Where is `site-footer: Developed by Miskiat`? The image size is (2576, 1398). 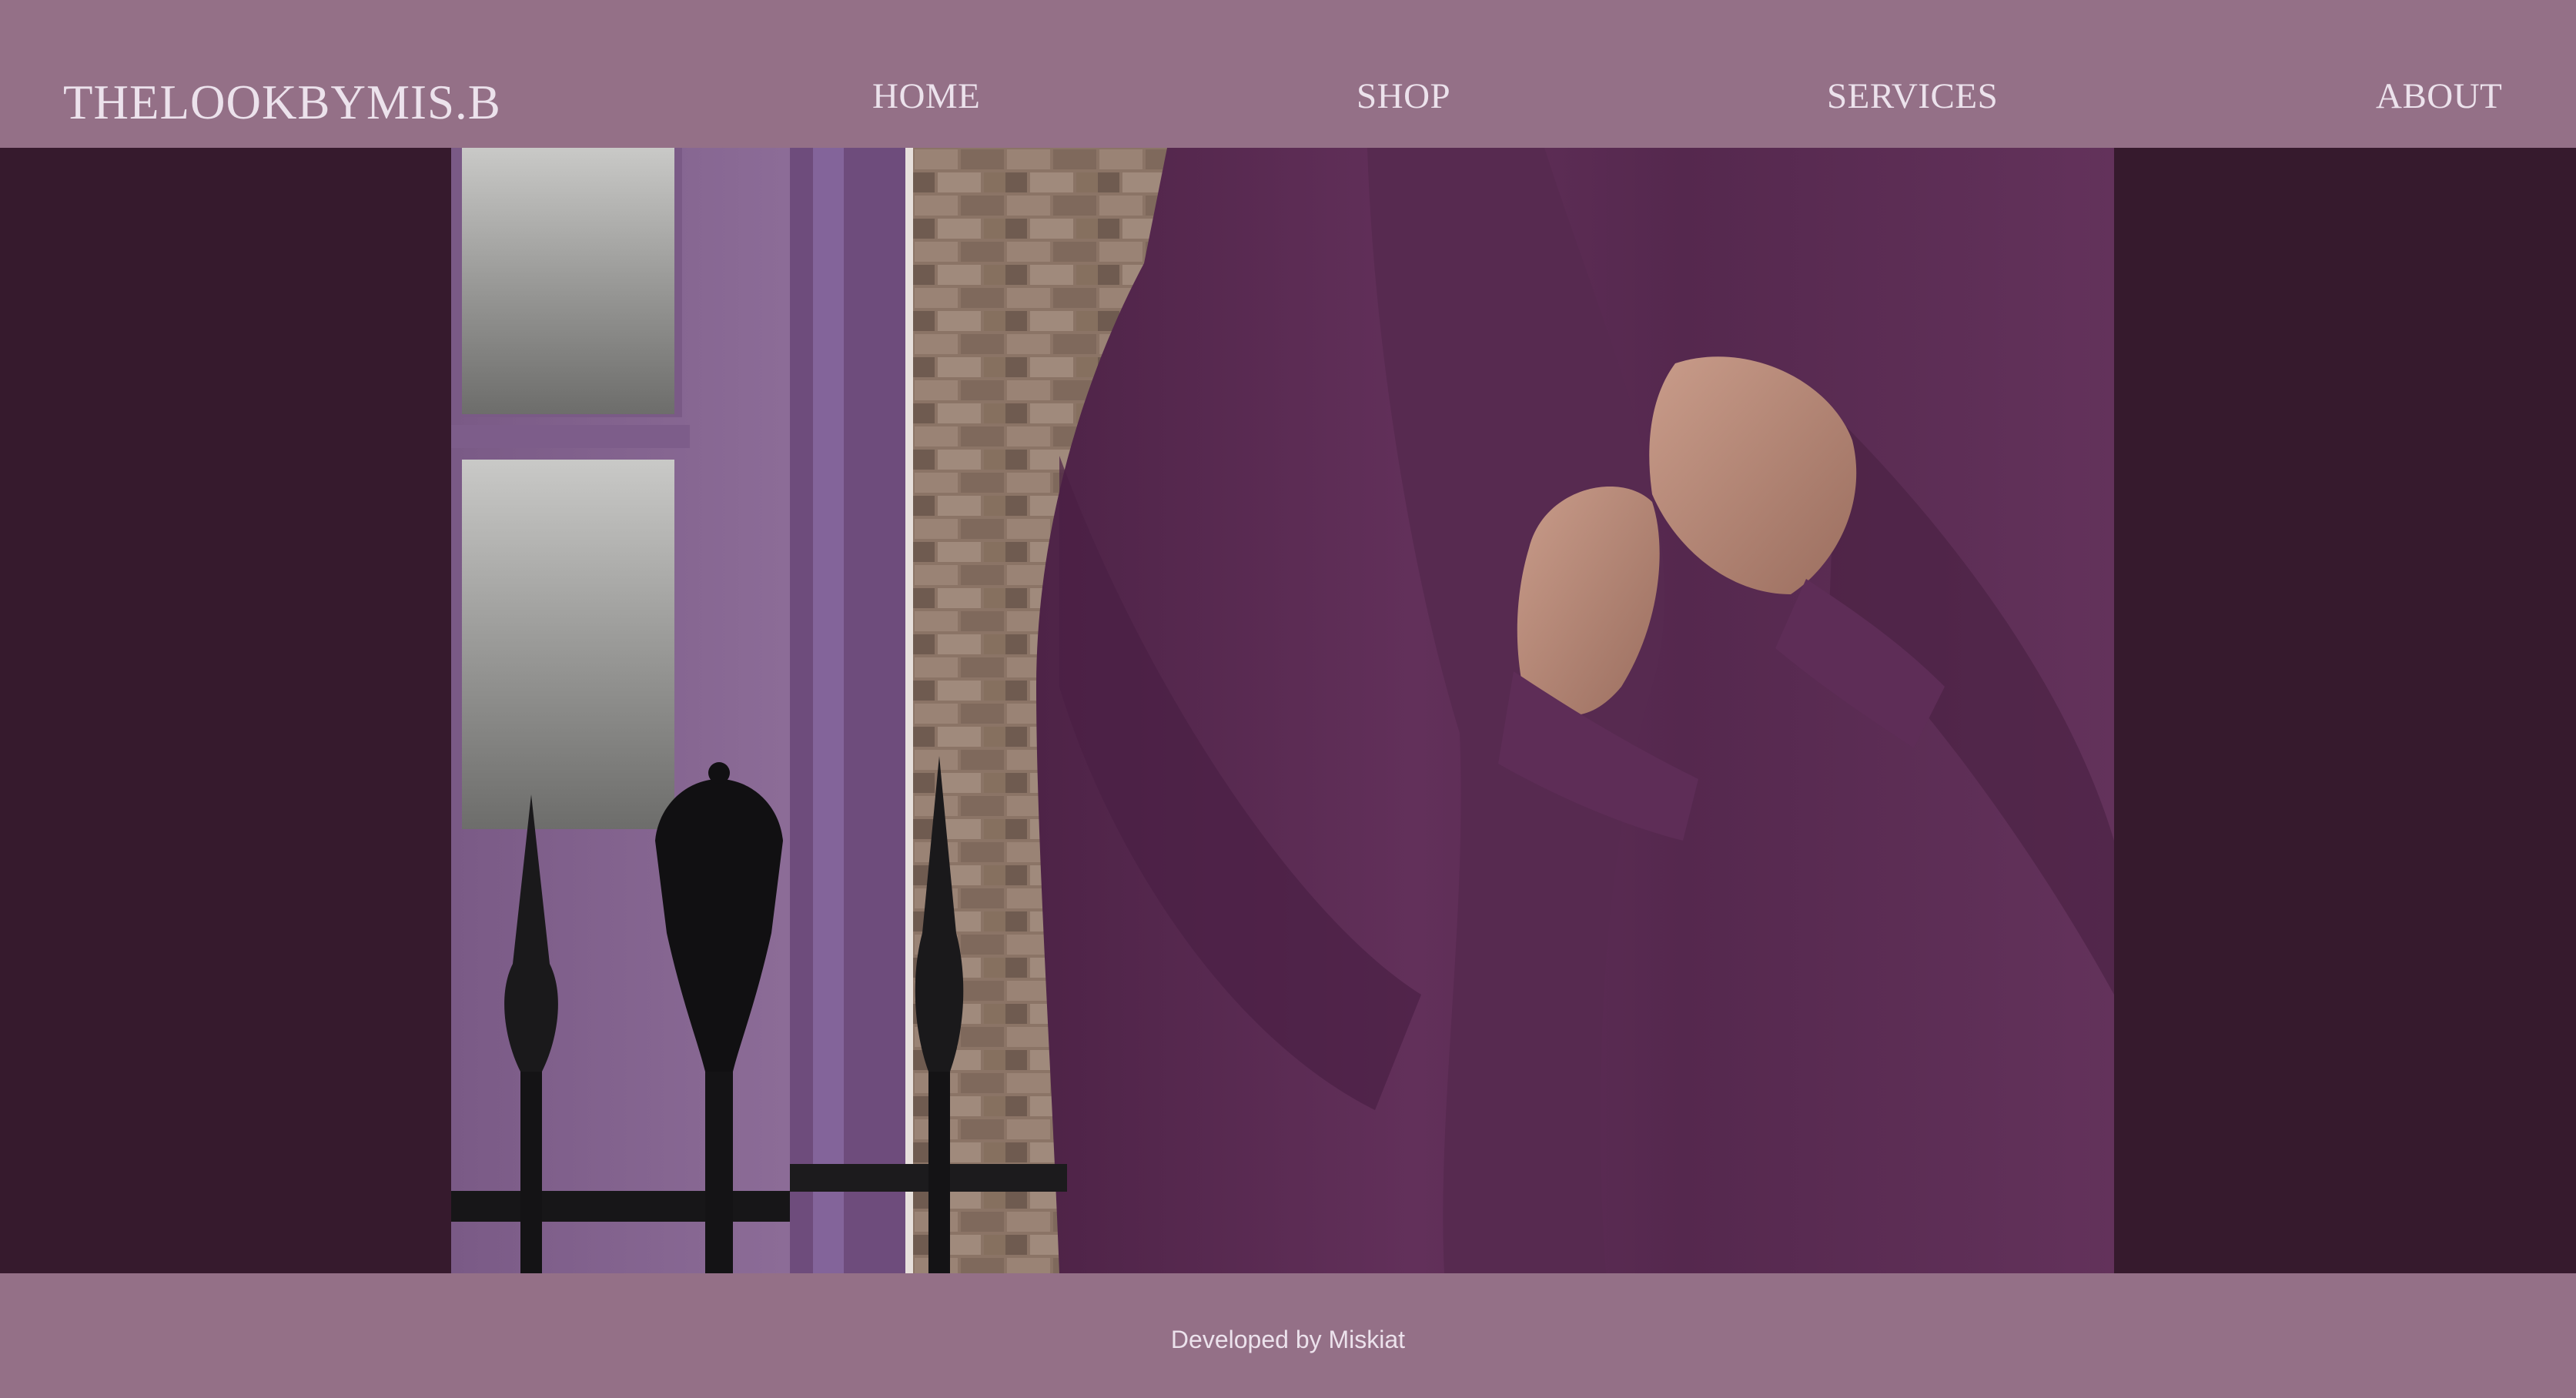
site-footer: Developed by Miskiat is located at coordinates (1288, 1335).